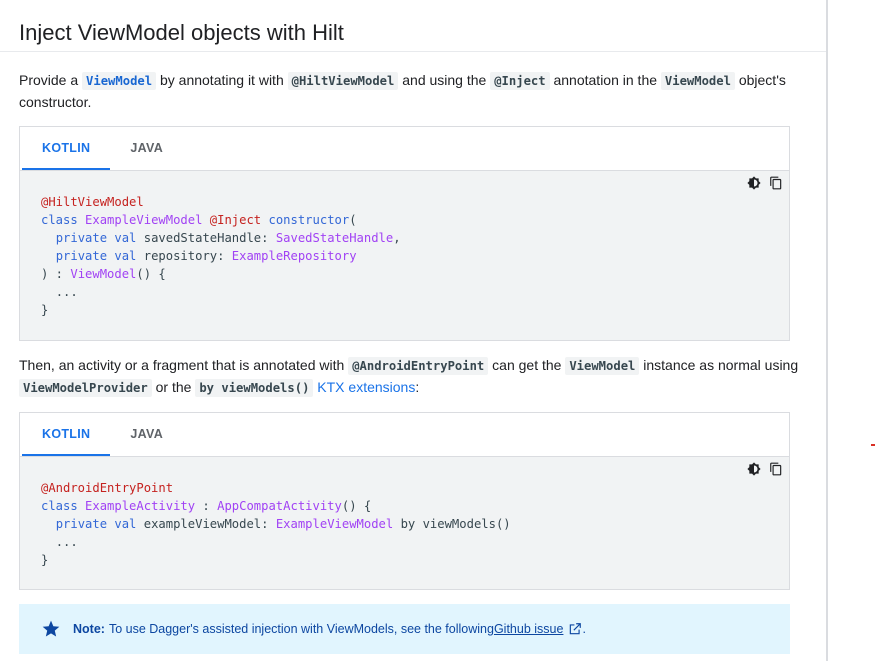 This screenshot has height=661, width=875. I want to click on code-token: exampleViewModel:, so click(206, 524).